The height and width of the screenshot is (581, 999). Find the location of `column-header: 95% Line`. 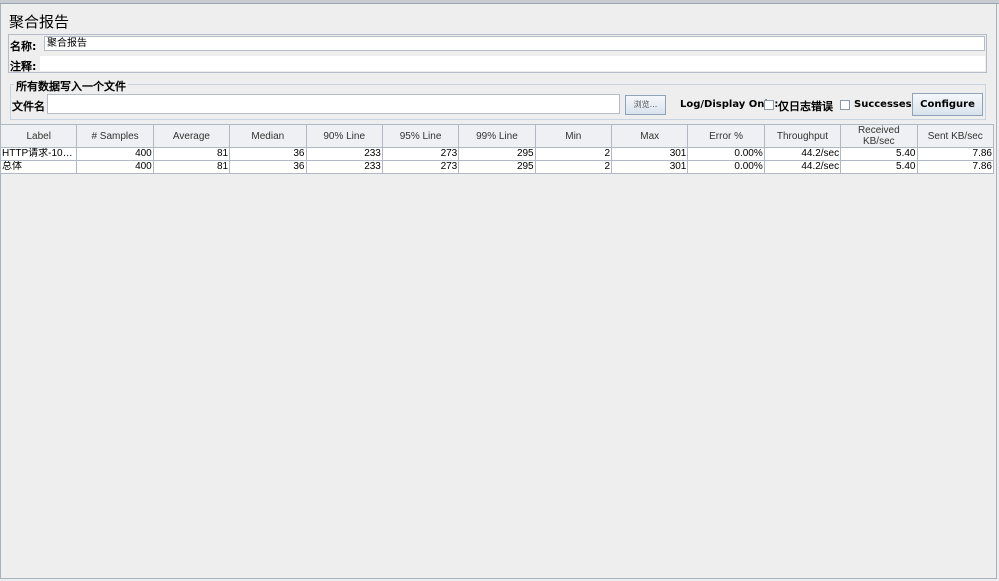

column-header: 95% Line is located at coordinates (420, 136).